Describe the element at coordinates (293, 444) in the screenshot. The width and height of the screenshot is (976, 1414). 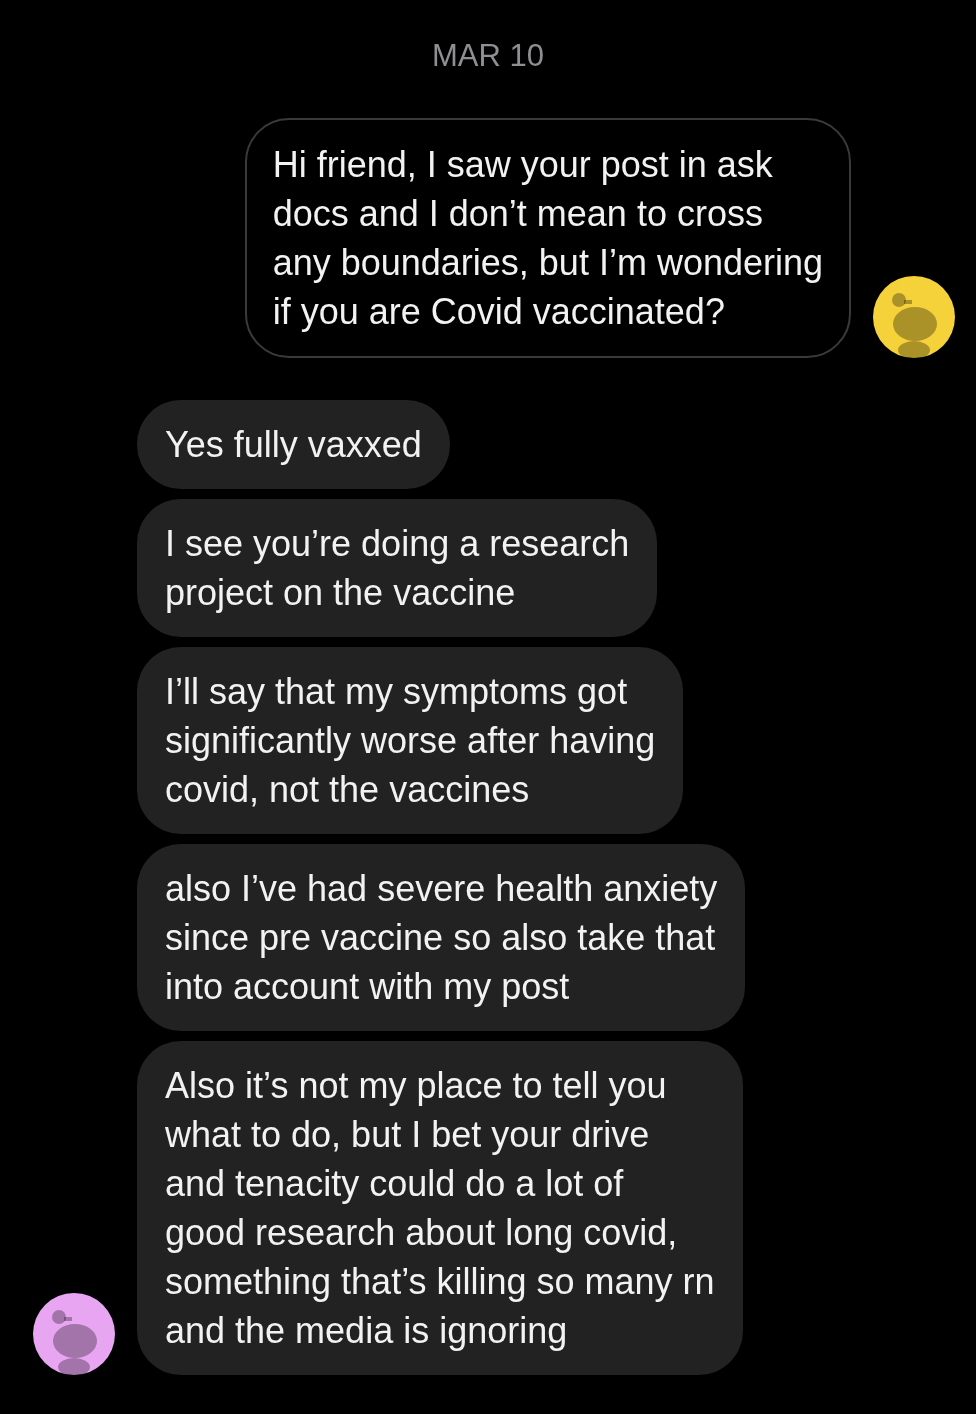
I see `received-message: Yes fully vaxxed` at that location.